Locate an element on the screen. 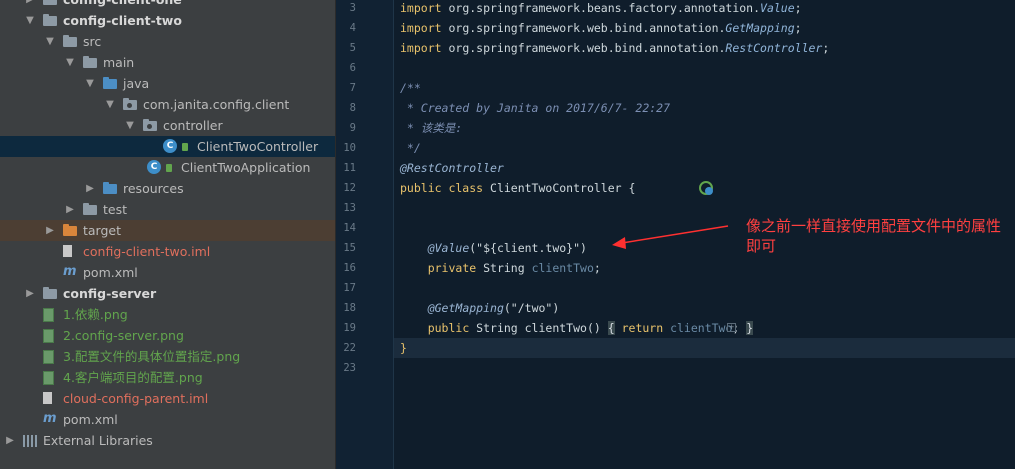 This screenshot has height=469, width=1015. code-line: } is located at coordinates (403, 348).